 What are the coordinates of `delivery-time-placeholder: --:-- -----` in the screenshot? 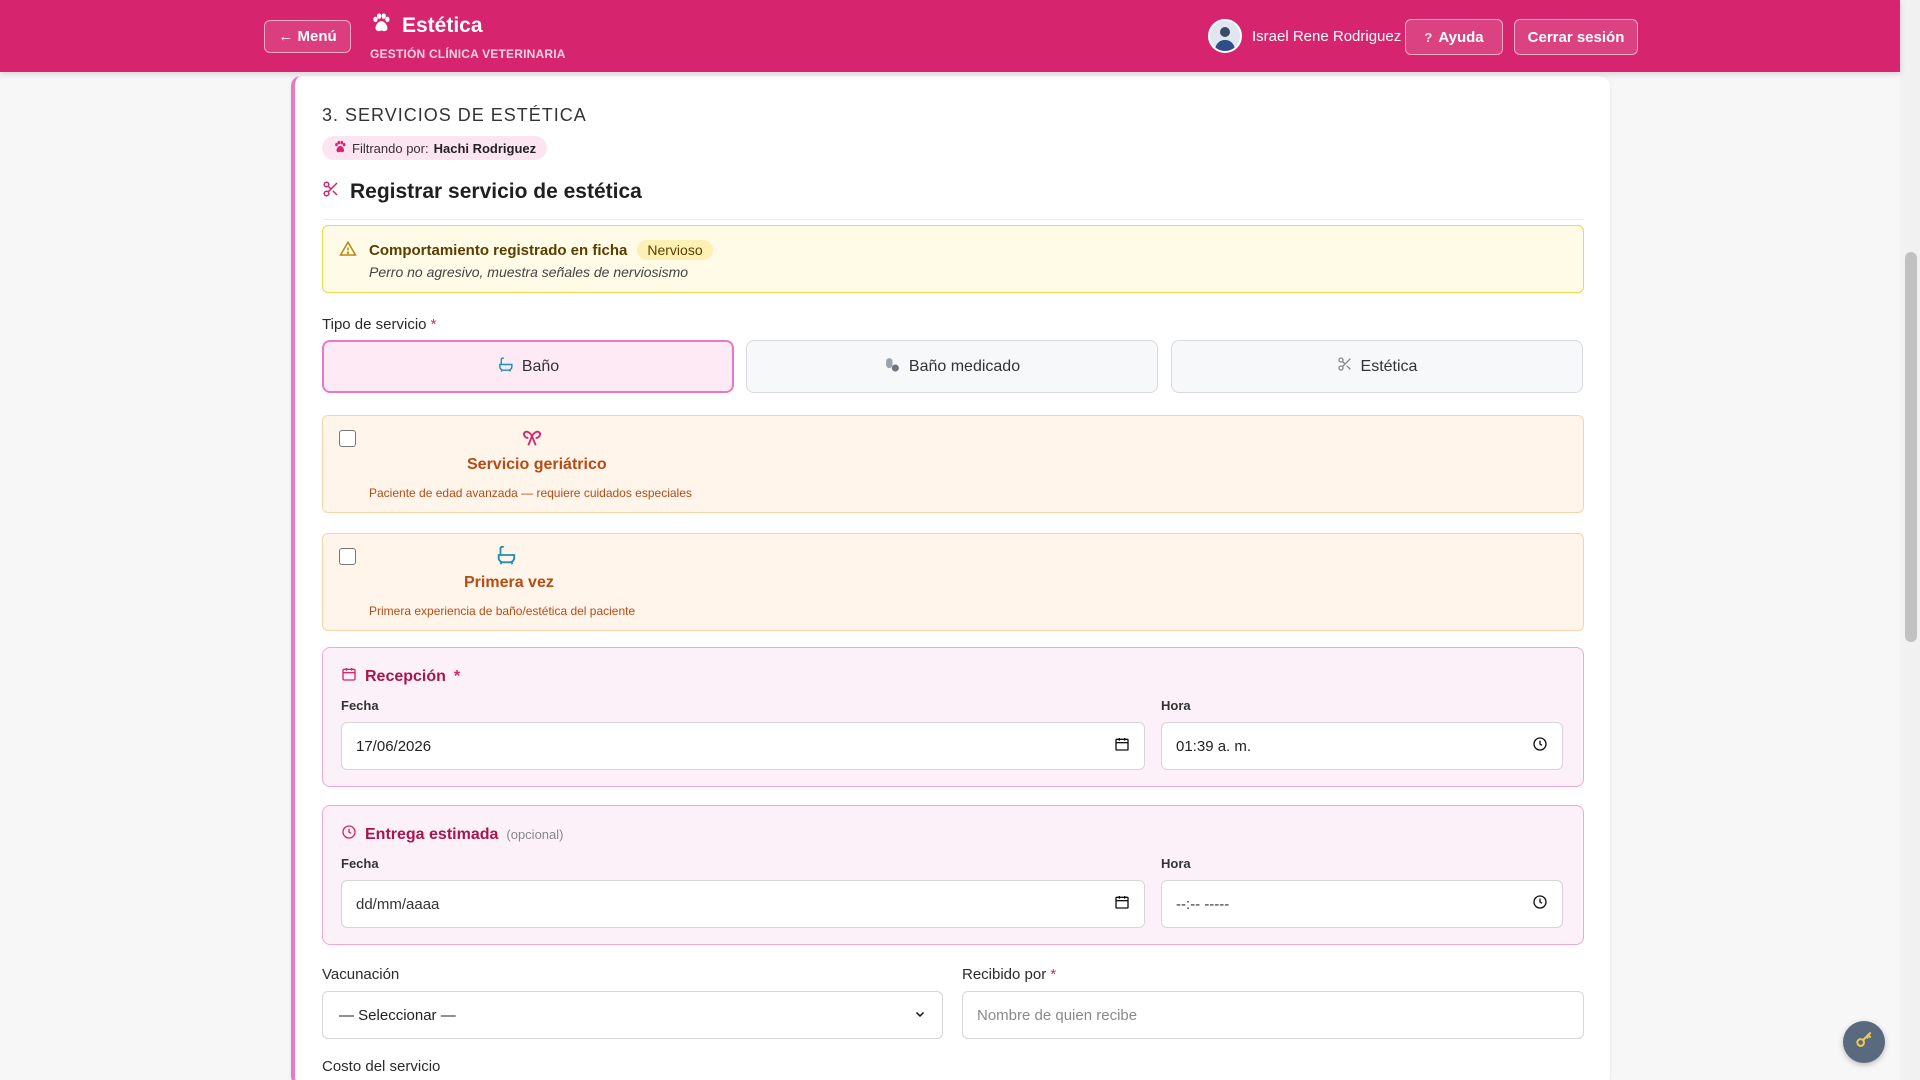 It's located at (1203, 904).